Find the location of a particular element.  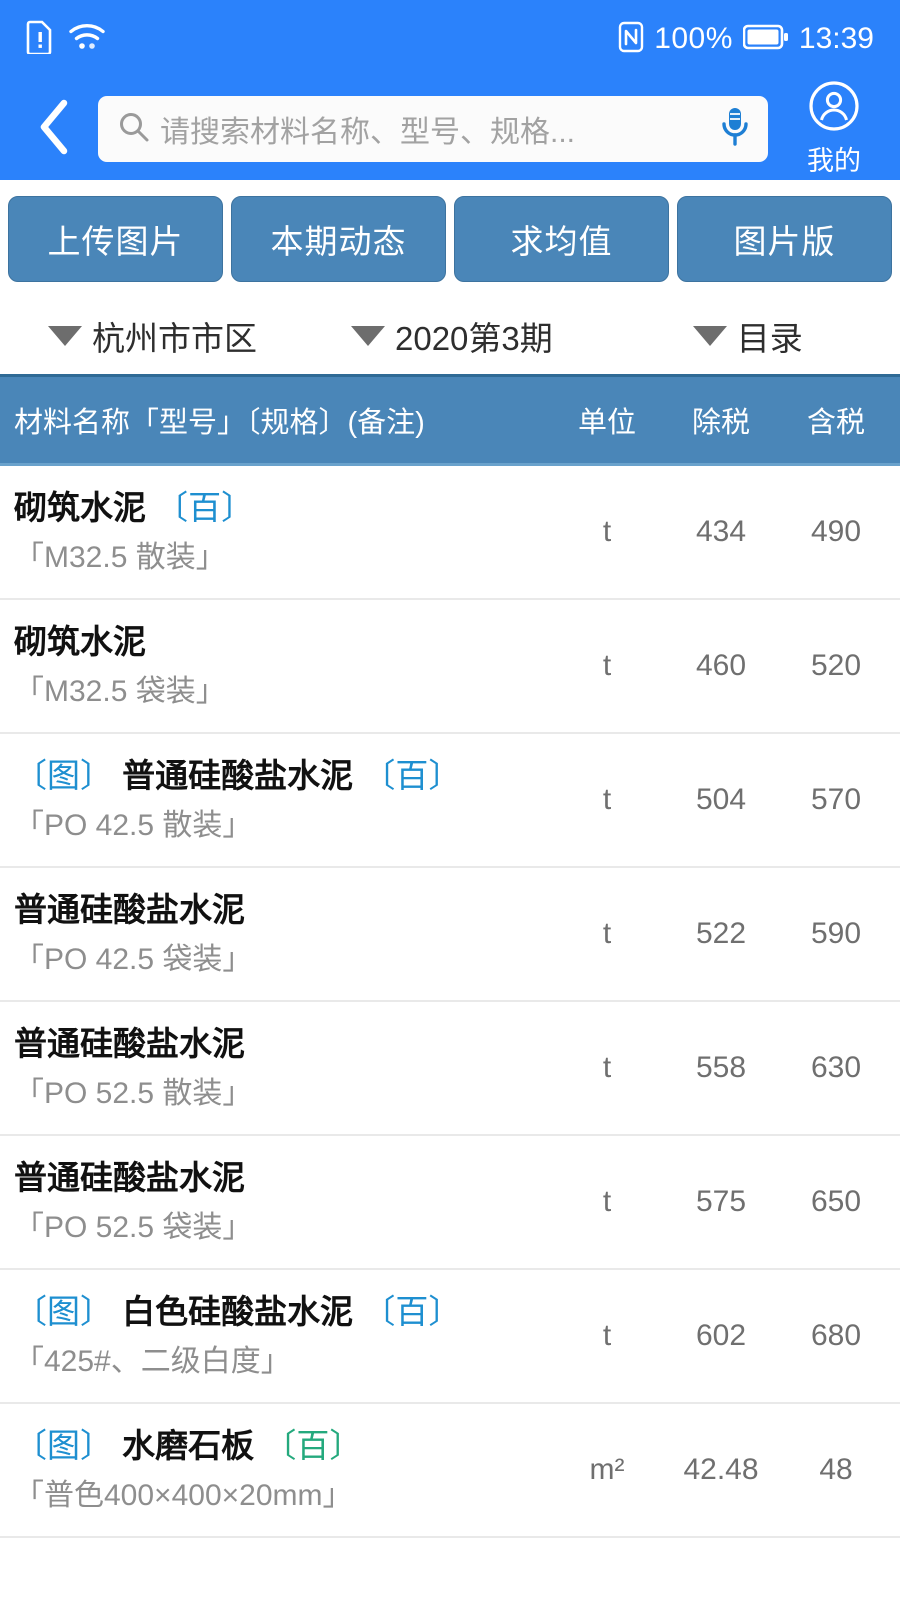

material-ex-tax-price: 504 is located at coordinates (721, 799).